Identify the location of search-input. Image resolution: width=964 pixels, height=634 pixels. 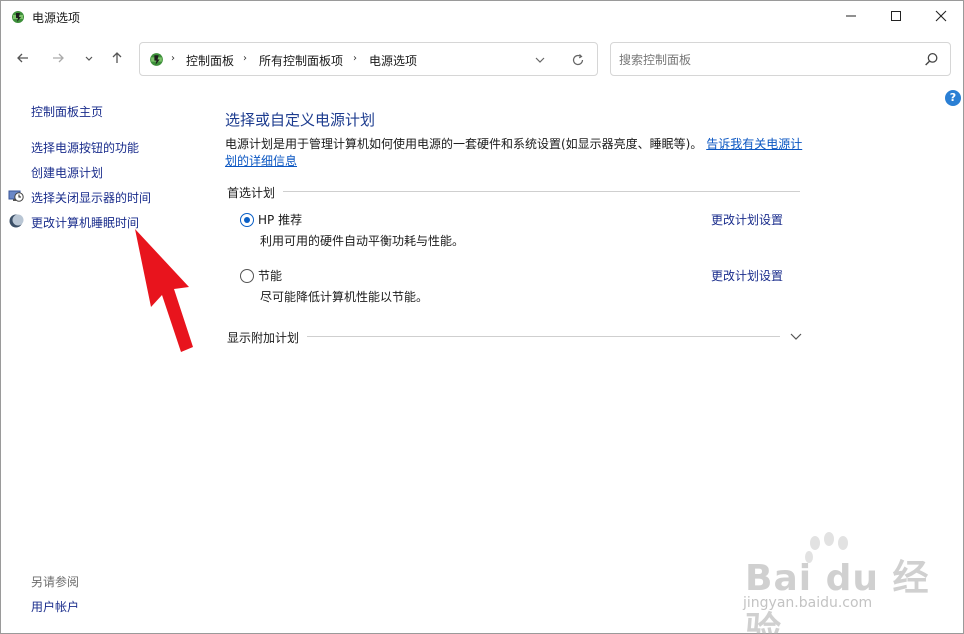
(764, 59).